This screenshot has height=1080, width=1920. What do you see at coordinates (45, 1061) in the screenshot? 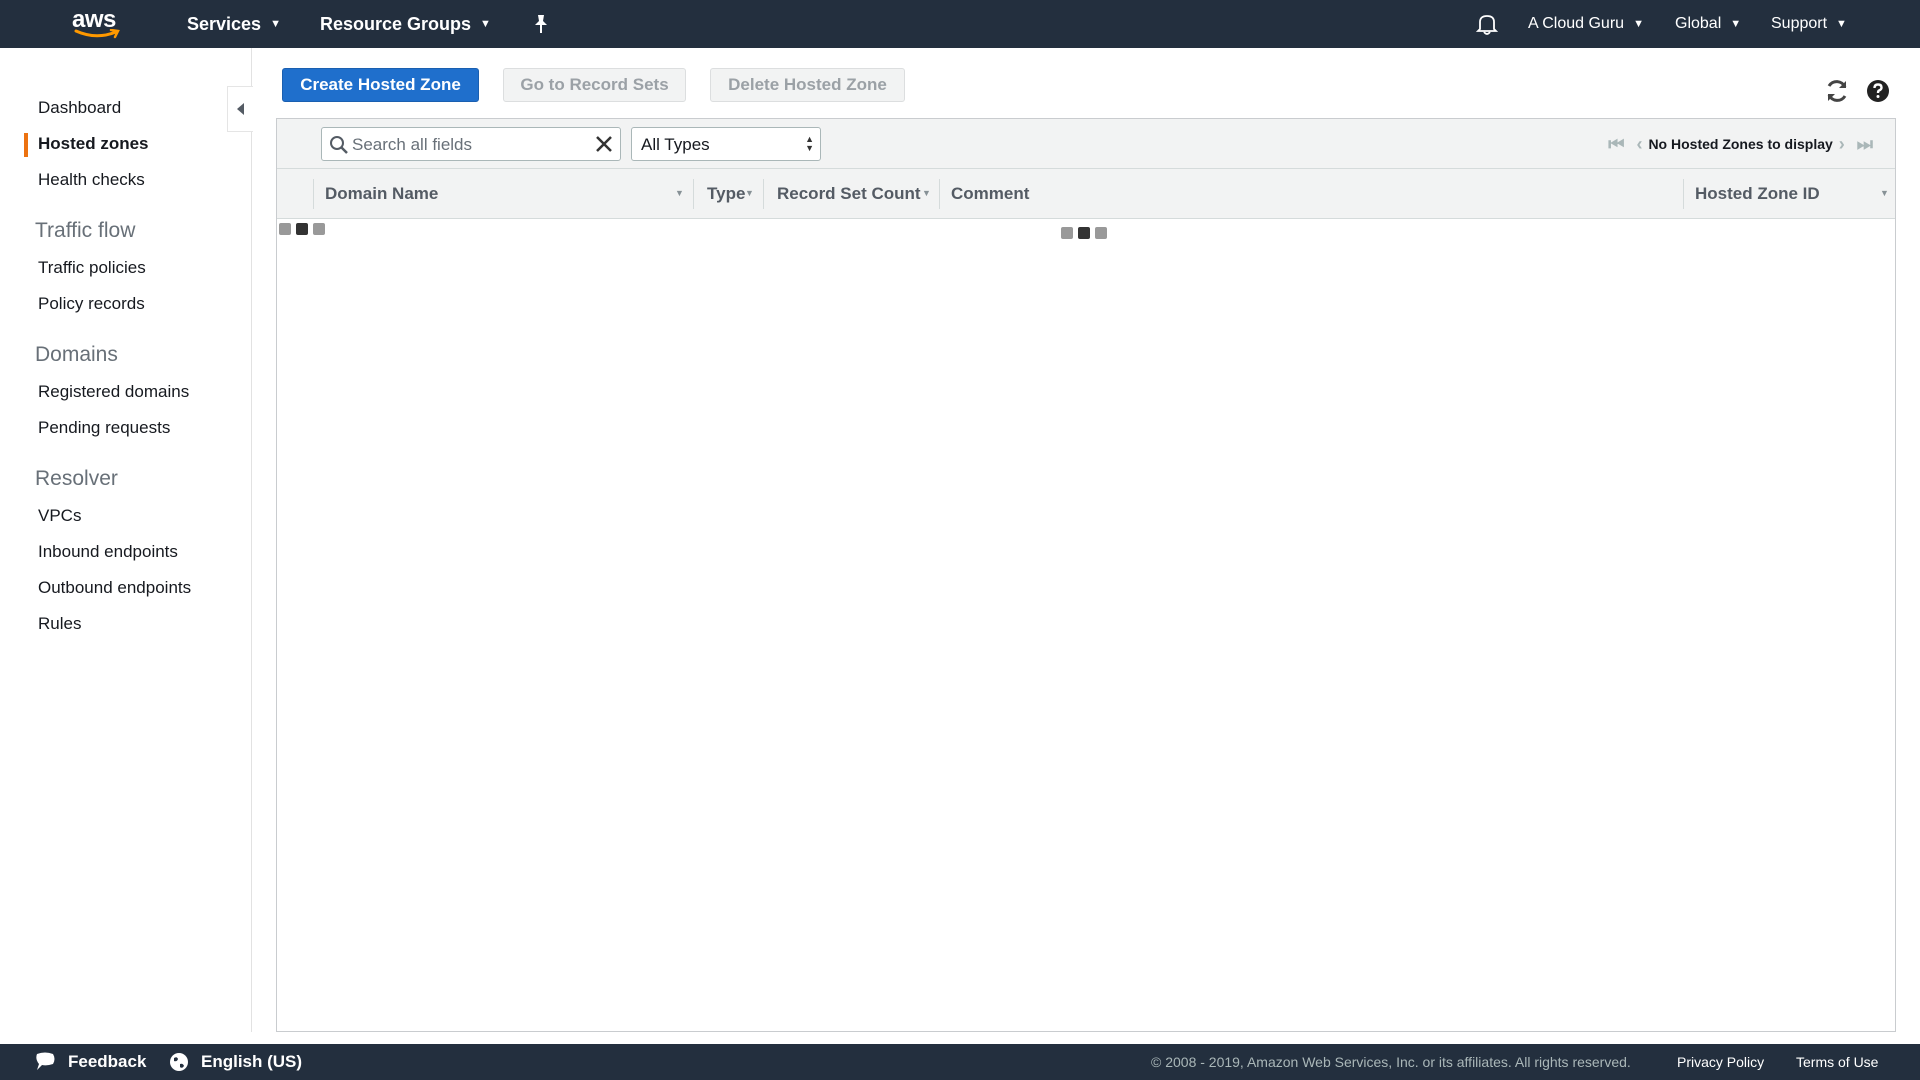
I see `feedback-icon` at bounding box center [45, 1061].